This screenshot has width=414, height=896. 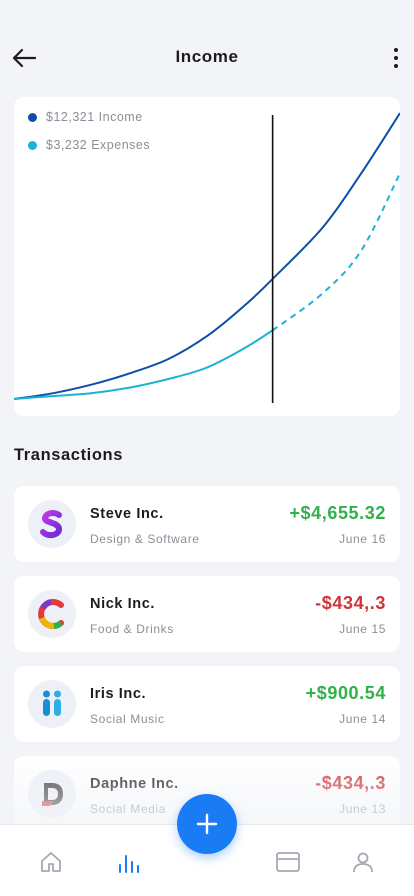 I want to click on d-letter-logo-icon, so click(x=52, y=794).